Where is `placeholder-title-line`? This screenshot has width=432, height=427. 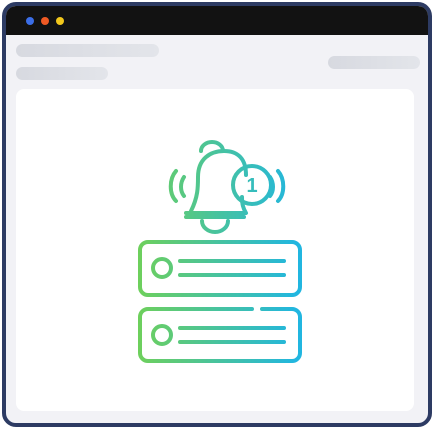
placeholder-title-line is located at coordinates (87, 50).